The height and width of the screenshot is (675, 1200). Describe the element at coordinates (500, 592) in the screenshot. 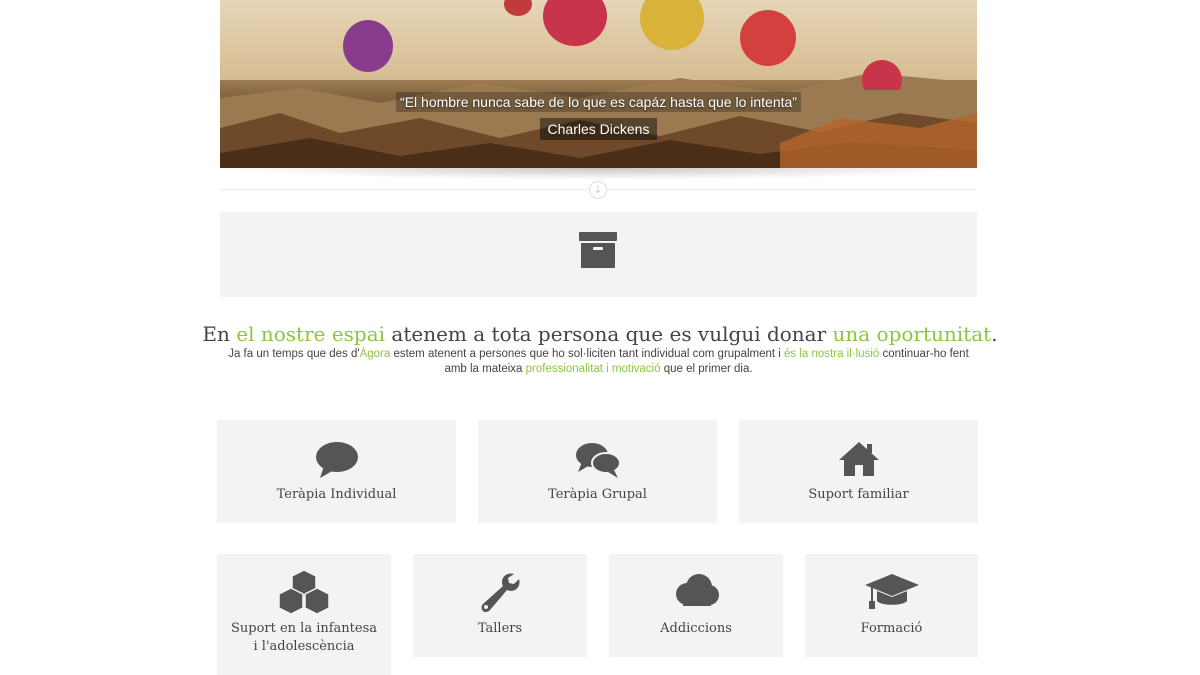

I see `wrench-icon` at that location.